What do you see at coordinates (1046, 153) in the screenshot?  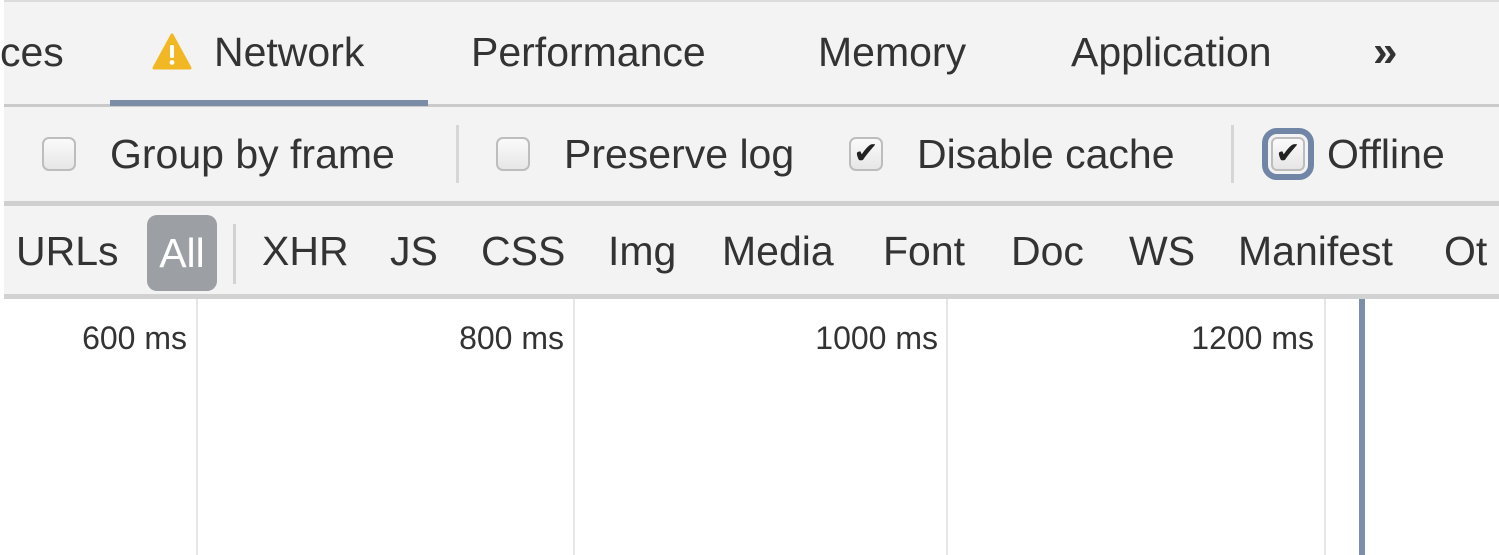 I see `disable-cache-label: Disable cache` at bounding box center [1046, 153].